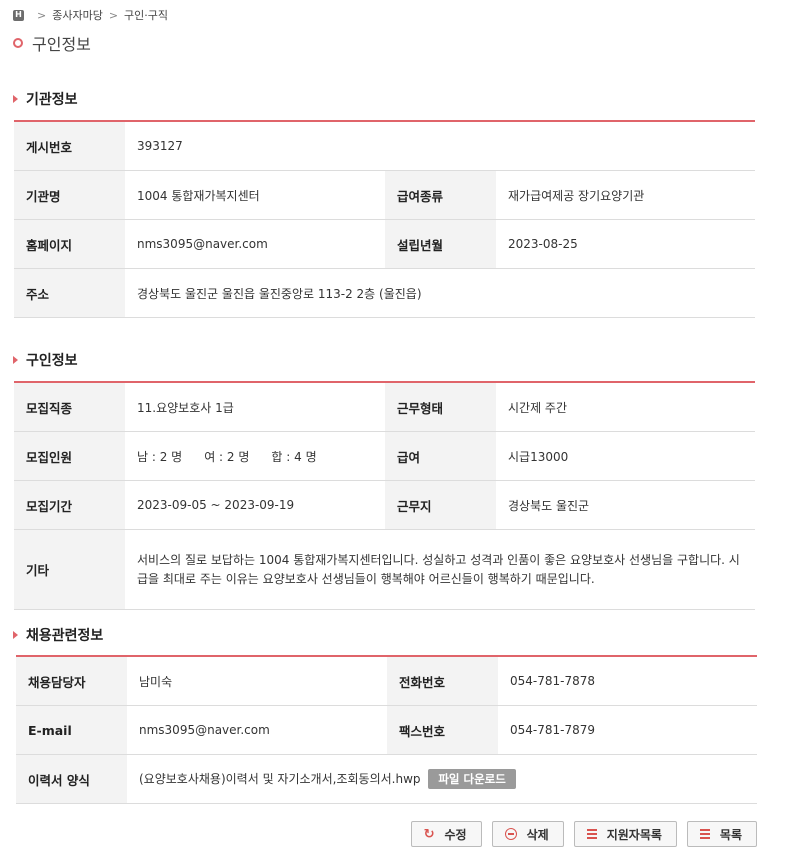  I want to click on section-org-title: 기관정보, so click(52, 100).